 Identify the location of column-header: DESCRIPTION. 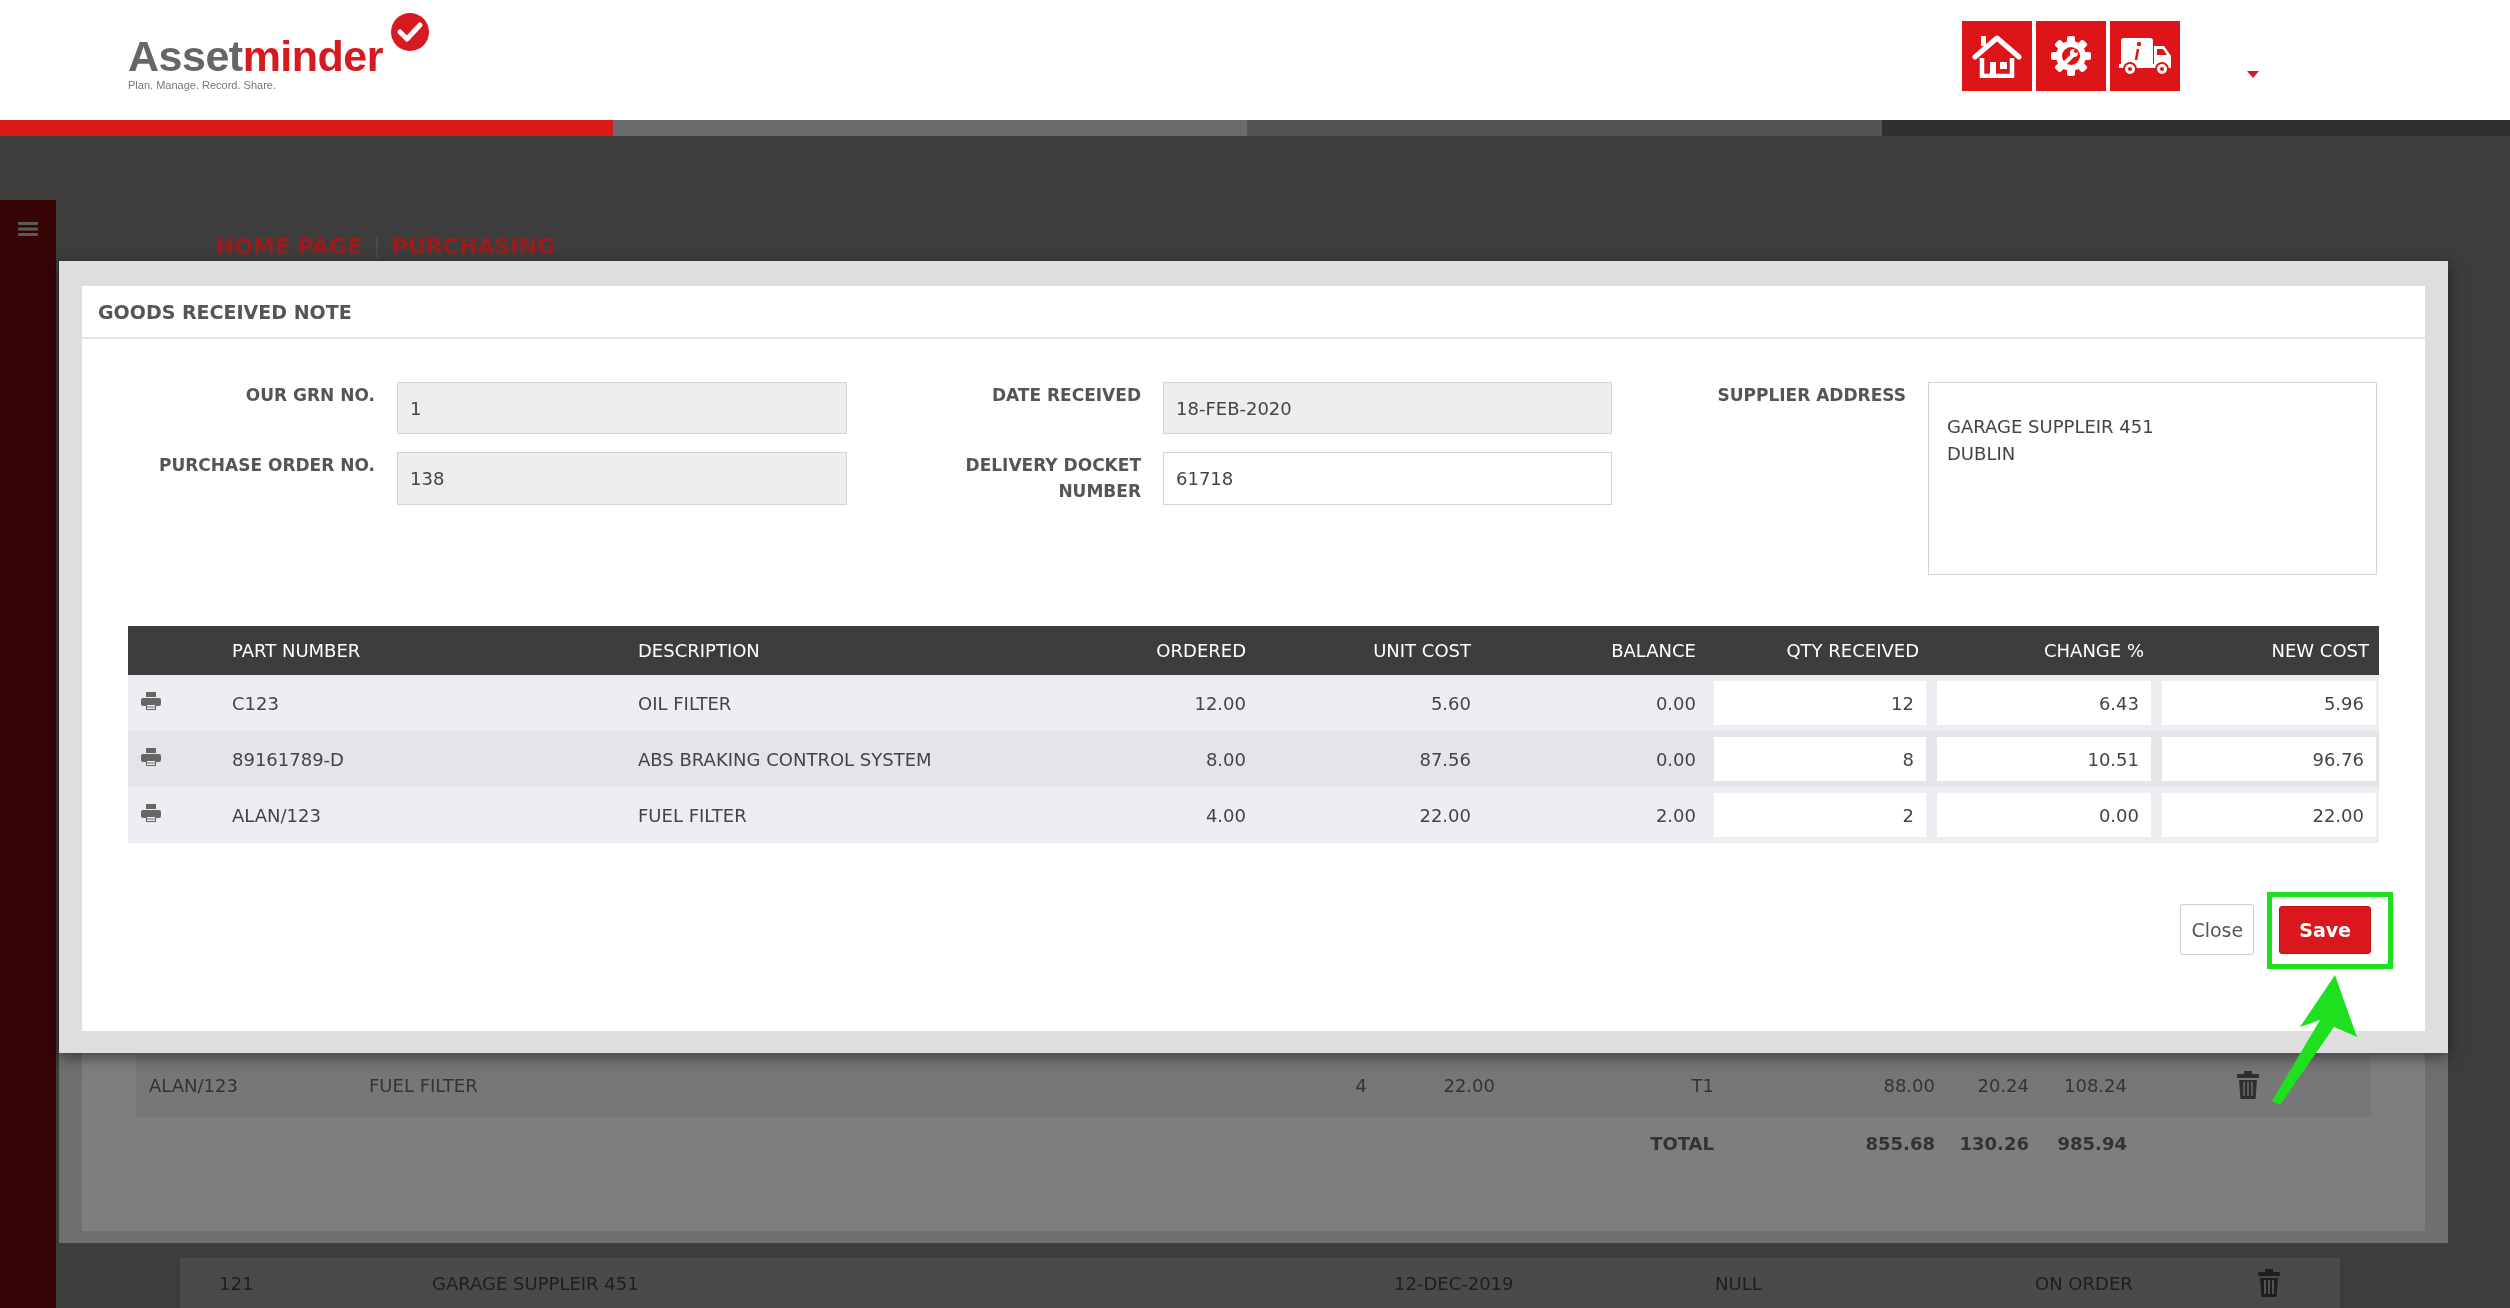
(834, 650).